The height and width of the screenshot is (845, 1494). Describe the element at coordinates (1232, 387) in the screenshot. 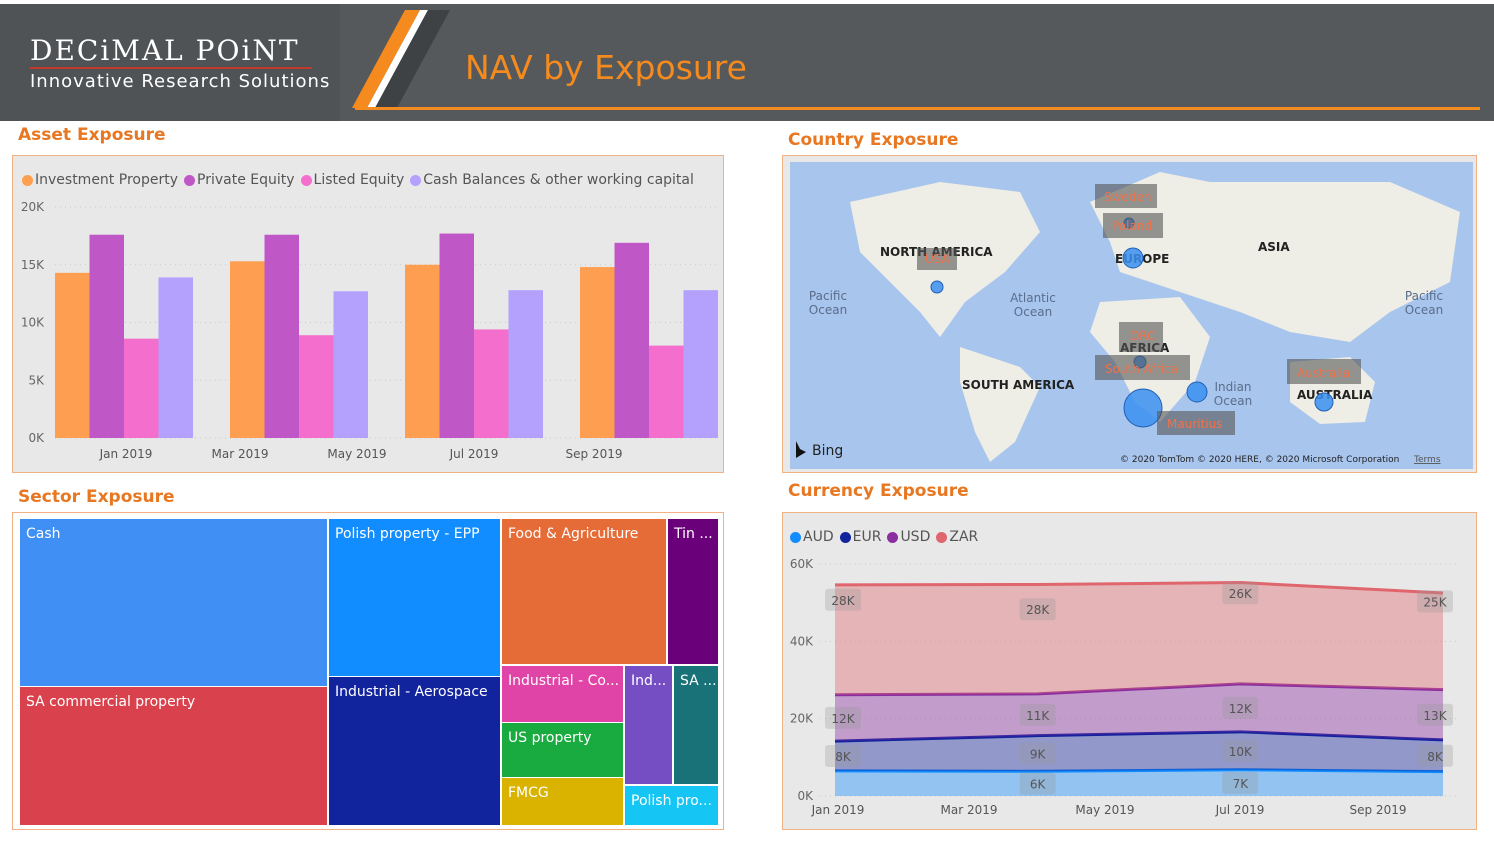

I see `ocean-label: Indian` at that location.